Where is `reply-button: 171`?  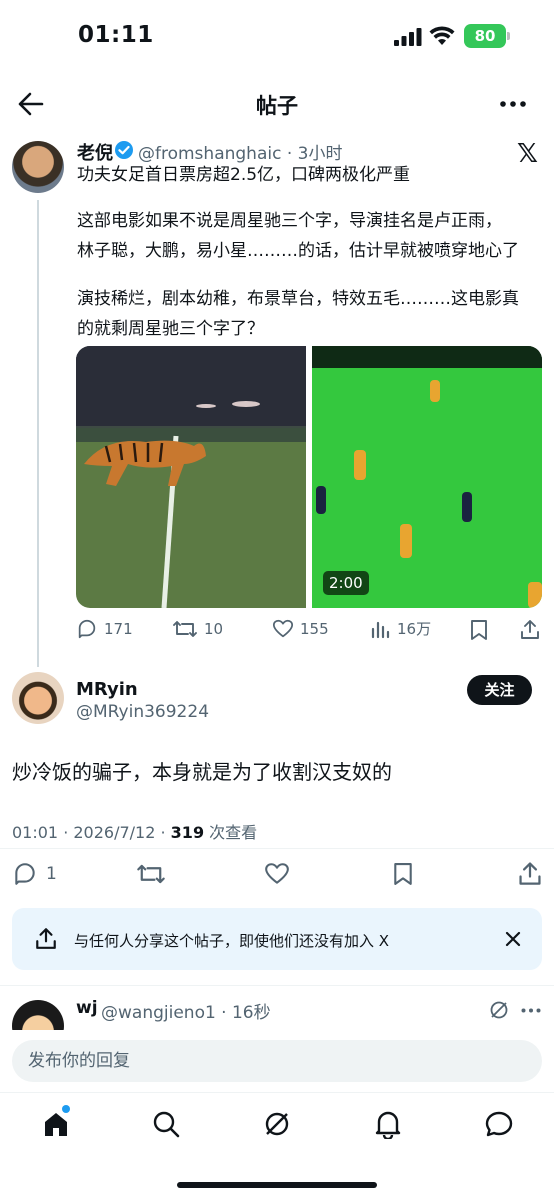
reply-button: 171 is located at coordinates (104, 629).